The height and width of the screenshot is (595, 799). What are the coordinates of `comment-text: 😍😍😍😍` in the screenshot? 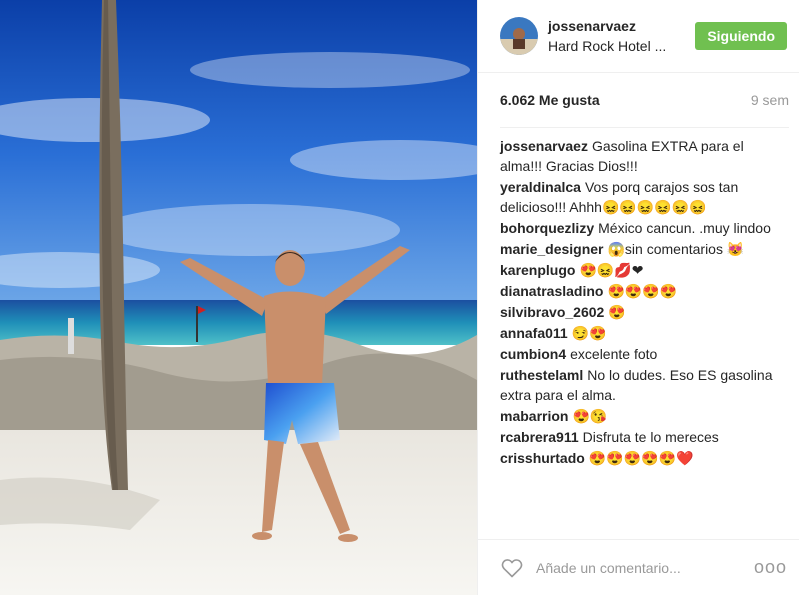 It's located at (642, 291).